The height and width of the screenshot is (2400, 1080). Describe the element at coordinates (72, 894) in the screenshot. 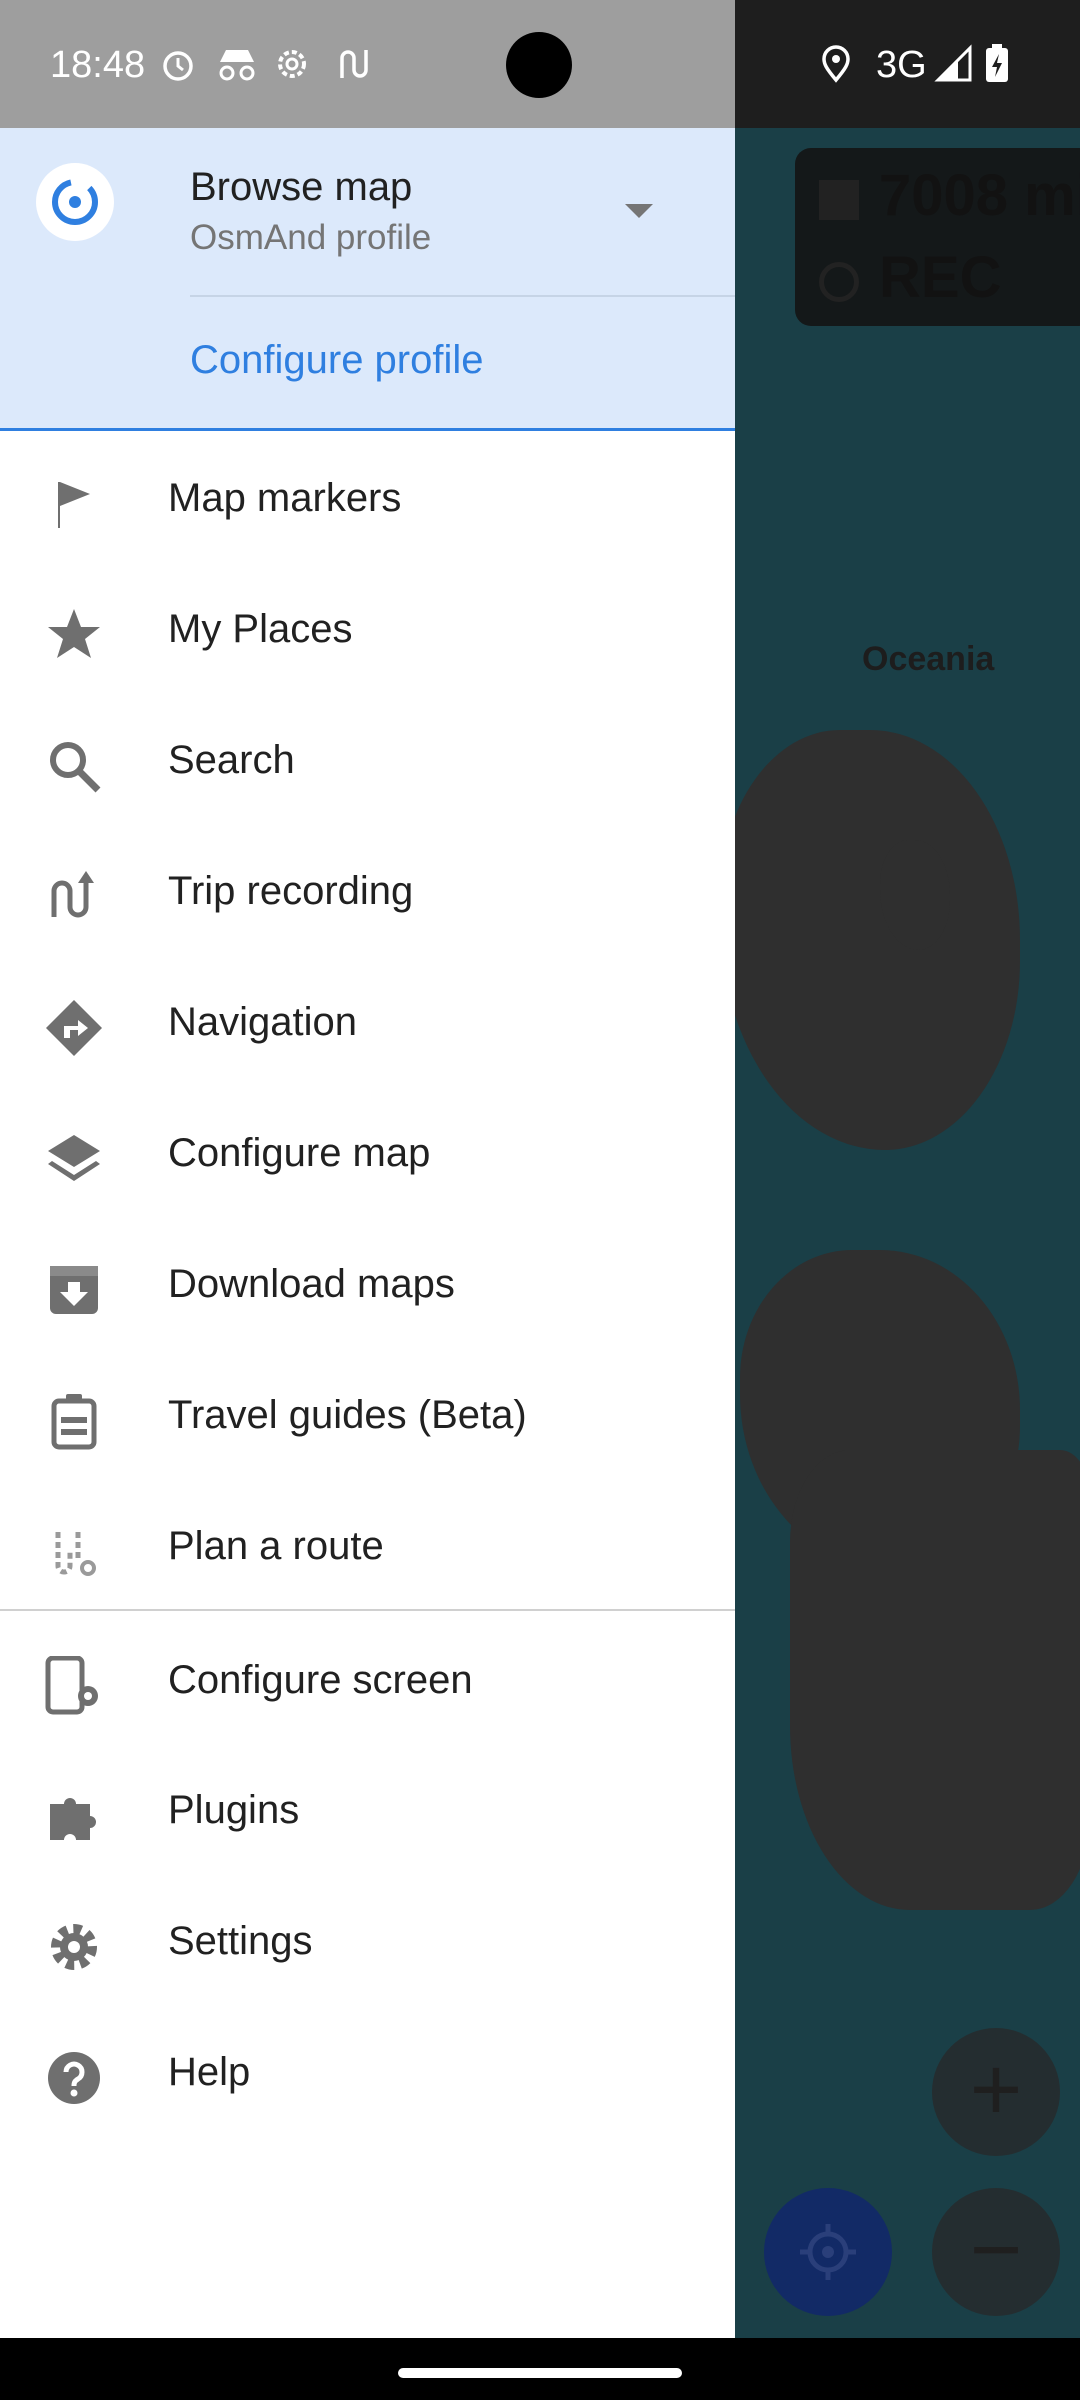

I see `trip-recording-icon` at that location.